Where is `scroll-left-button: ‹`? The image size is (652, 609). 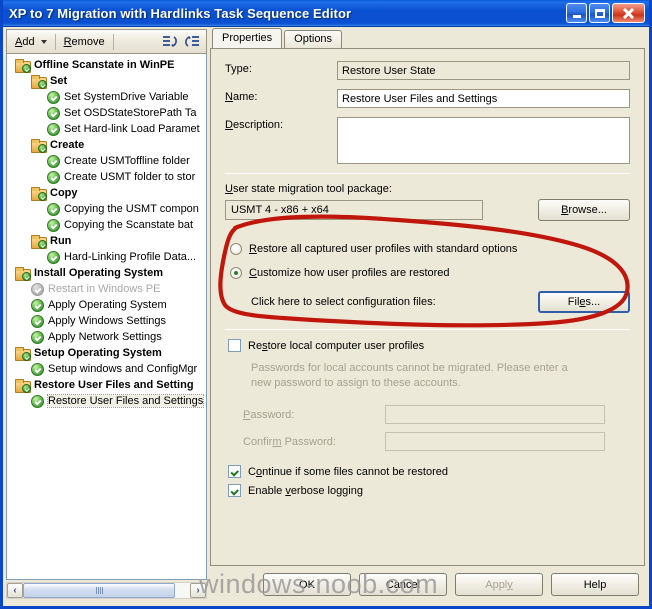
scroll-left-button: ‹ is located at coordinates (15, 590).